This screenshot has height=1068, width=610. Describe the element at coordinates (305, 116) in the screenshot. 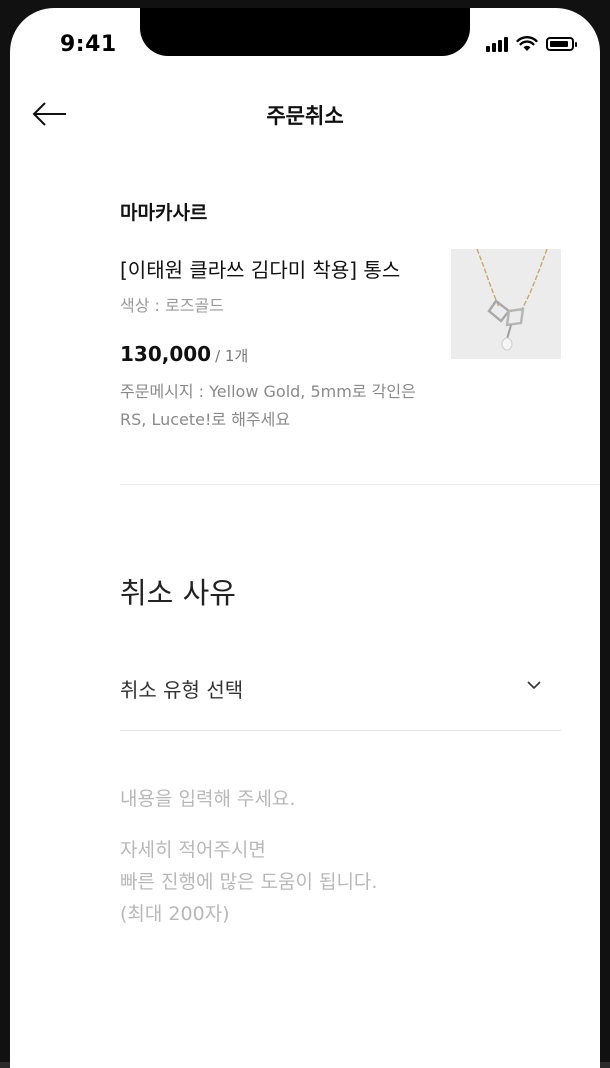

I see `page-title: 주문취소` at that location.